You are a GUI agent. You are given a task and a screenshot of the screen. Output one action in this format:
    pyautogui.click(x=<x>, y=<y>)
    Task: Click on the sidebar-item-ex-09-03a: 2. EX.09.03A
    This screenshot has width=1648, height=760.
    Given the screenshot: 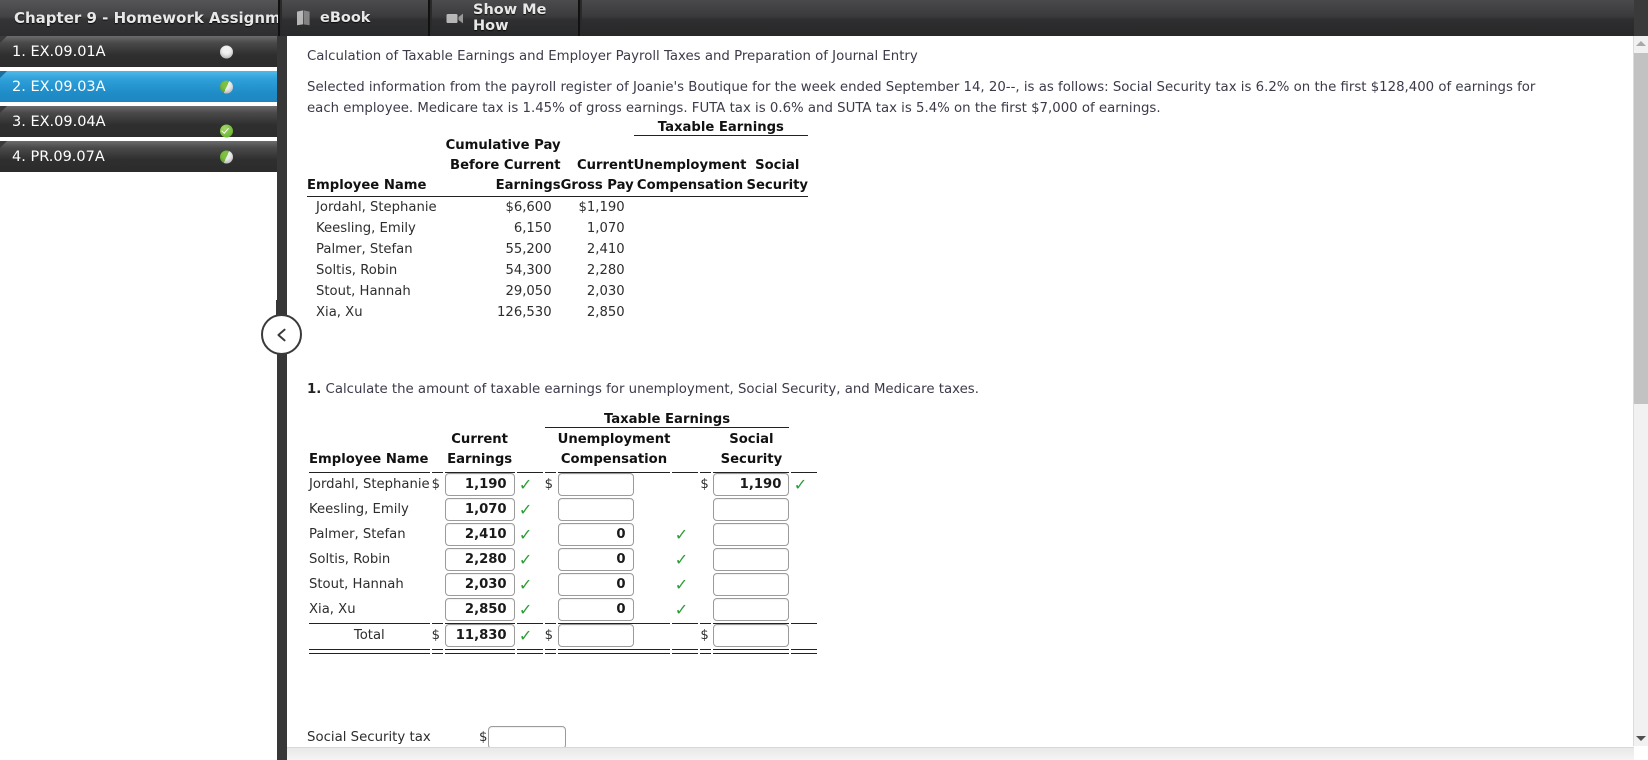 What is the action you would take?
    pyautogui.click(x=138, y=88)
    